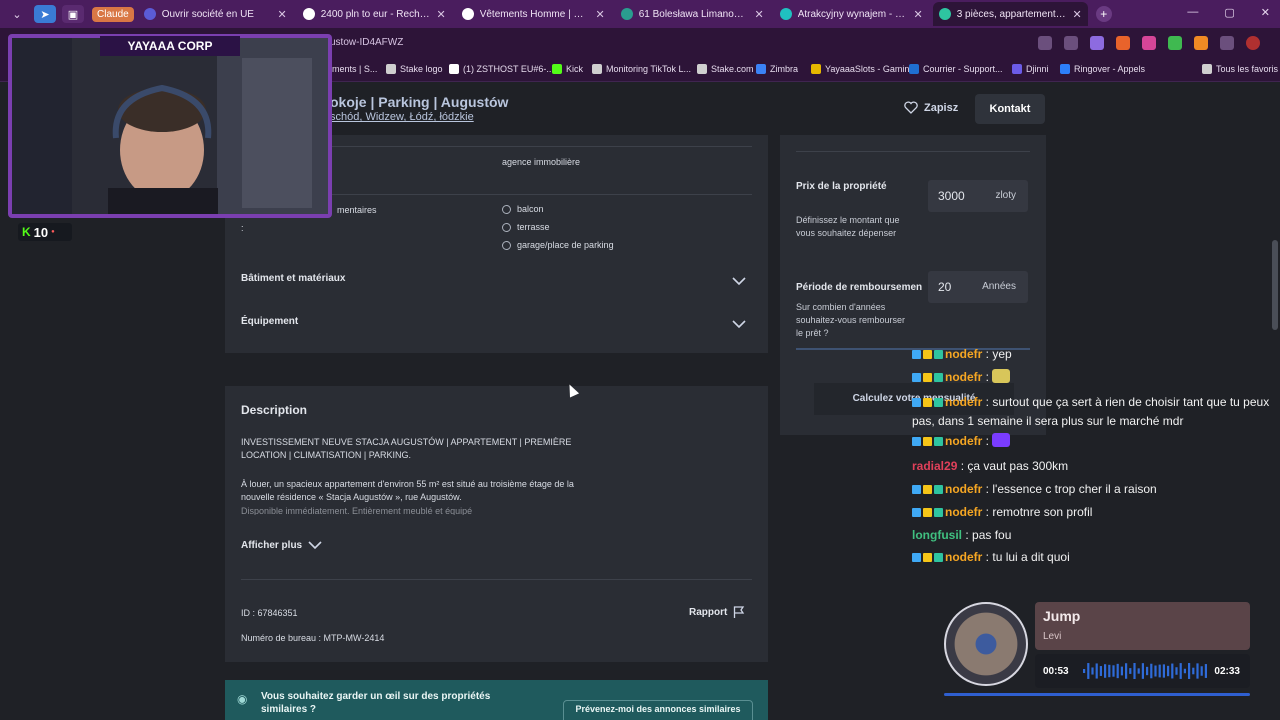 The image size is (1280, 720). Describe the element at coordinates (374, 14) in the screenshot. I see `browser-tab: 2400 pln to eur - Recherche Go ✕` at that location.